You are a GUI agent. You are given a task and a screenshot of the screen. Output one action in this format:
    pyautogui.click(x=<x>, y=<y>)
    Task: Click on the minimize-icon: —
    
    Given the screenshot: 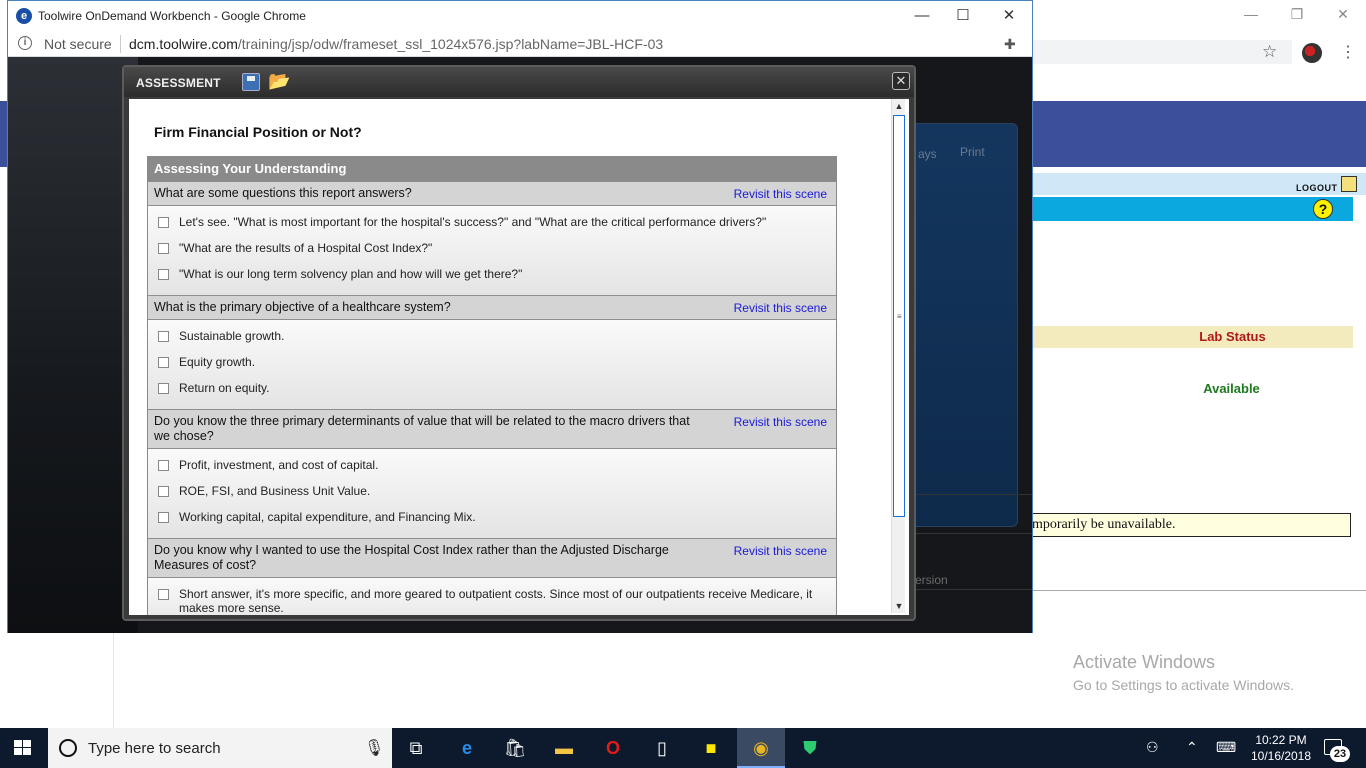 What is the action you would take?
    pyautogui.click(x=922, y=16)
    